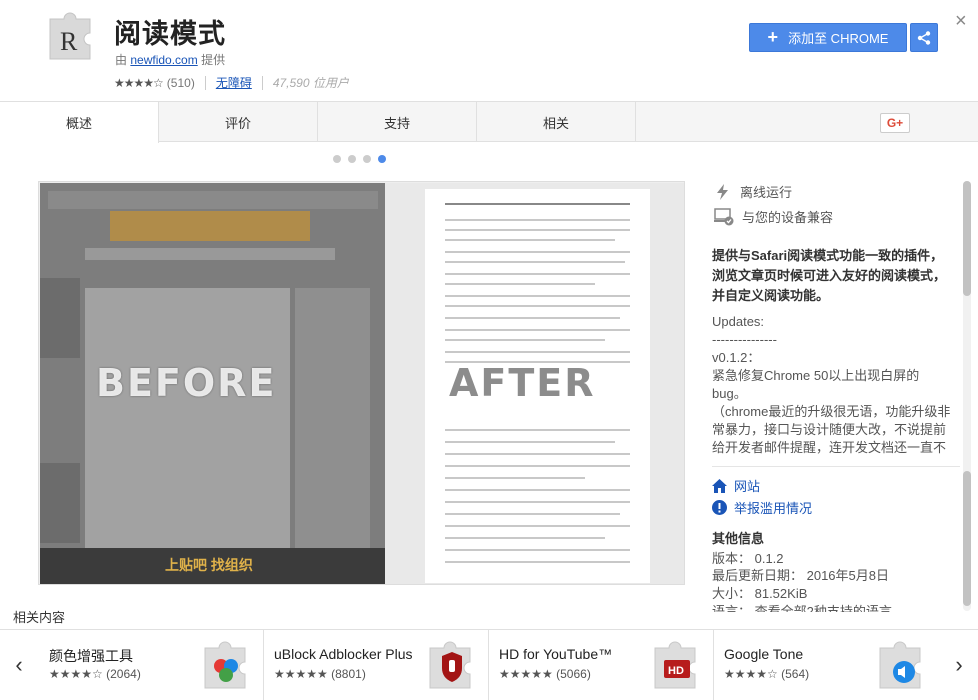 The width and height of the screenshot is (978, 700). I want to click on related-item: Google Tone ★★★★☆ (564), so click(826, 665).